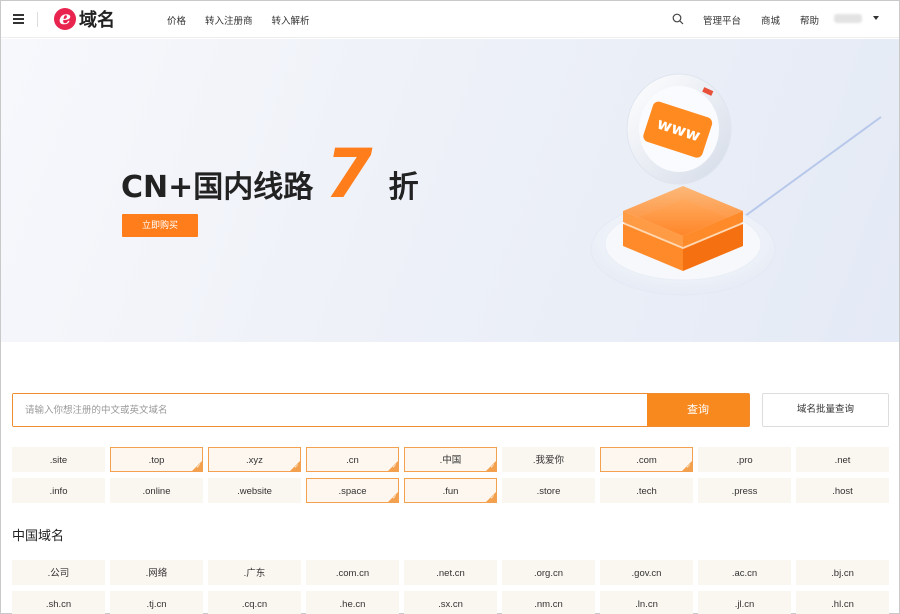 Image resolution: width=900 pixels, height=614 pixels. I want to click on tld-option: .sh.cn, so click(58, 602).